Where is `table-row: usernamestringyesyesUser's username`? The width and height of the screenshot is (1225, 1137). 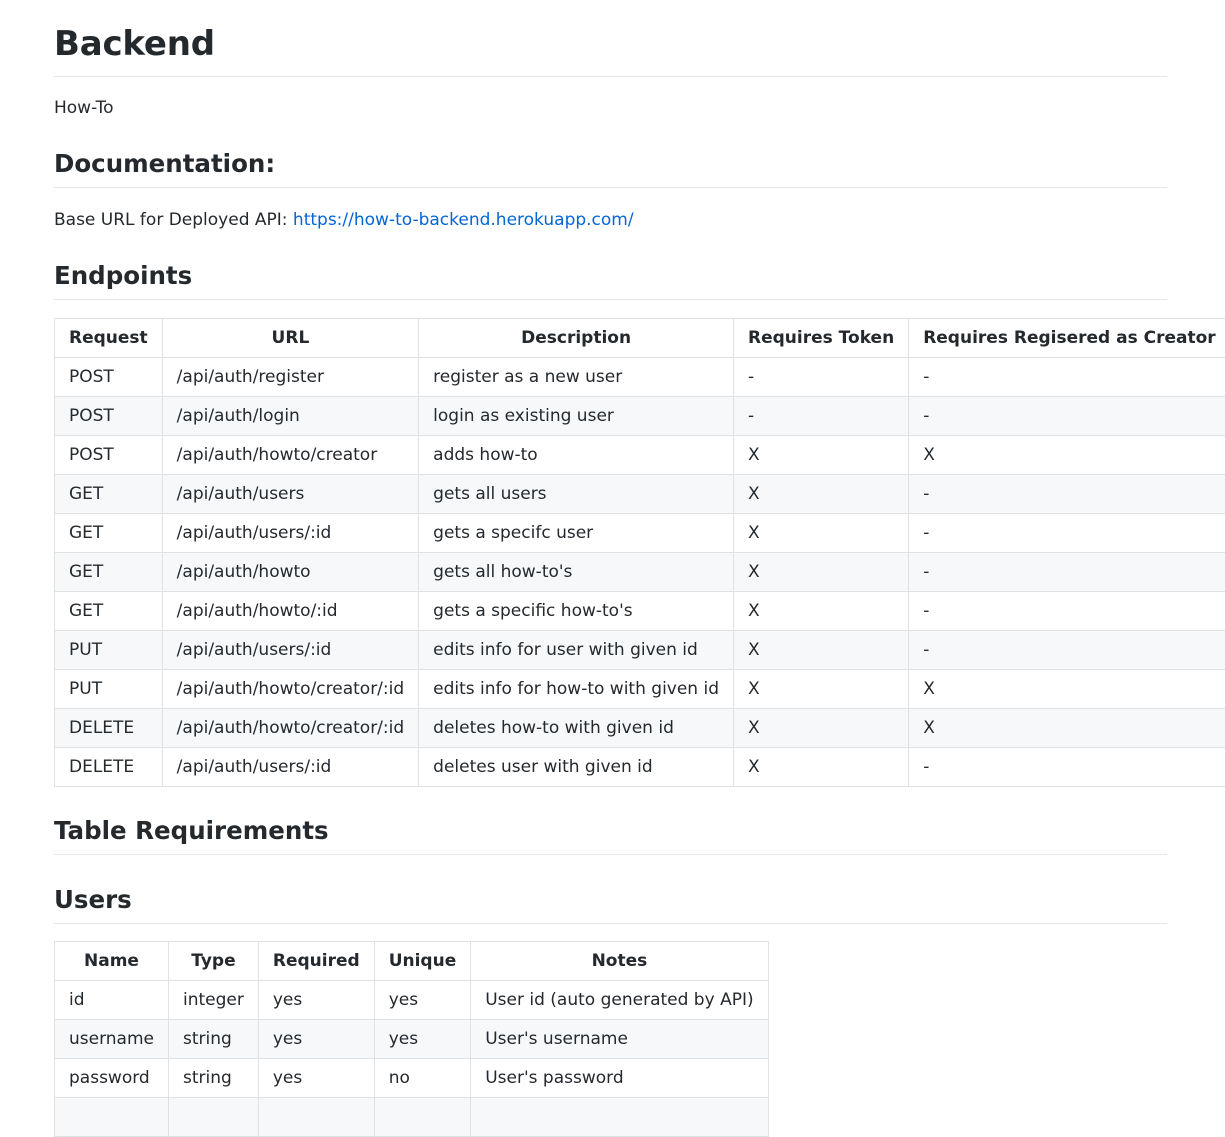
table-row: usernamestringyesyesUser's username is located at coordinates (412, 1039).